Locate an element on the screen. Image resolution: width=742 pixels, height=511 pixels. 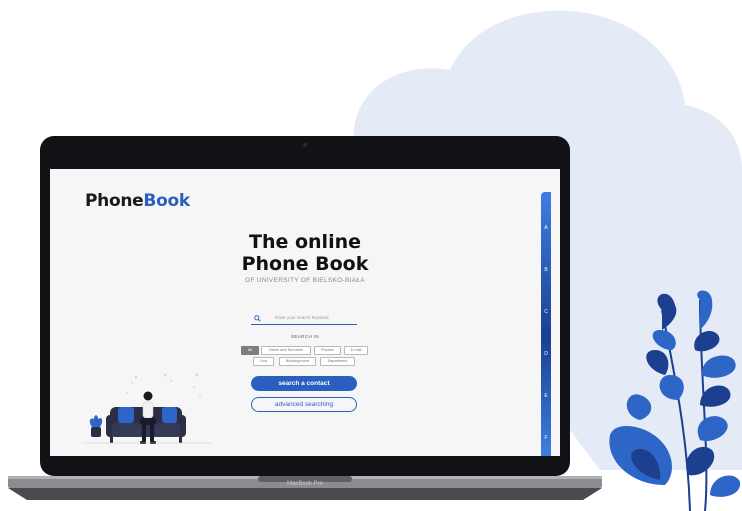
page-title-line1: The online is located at coordinates (304, 242).